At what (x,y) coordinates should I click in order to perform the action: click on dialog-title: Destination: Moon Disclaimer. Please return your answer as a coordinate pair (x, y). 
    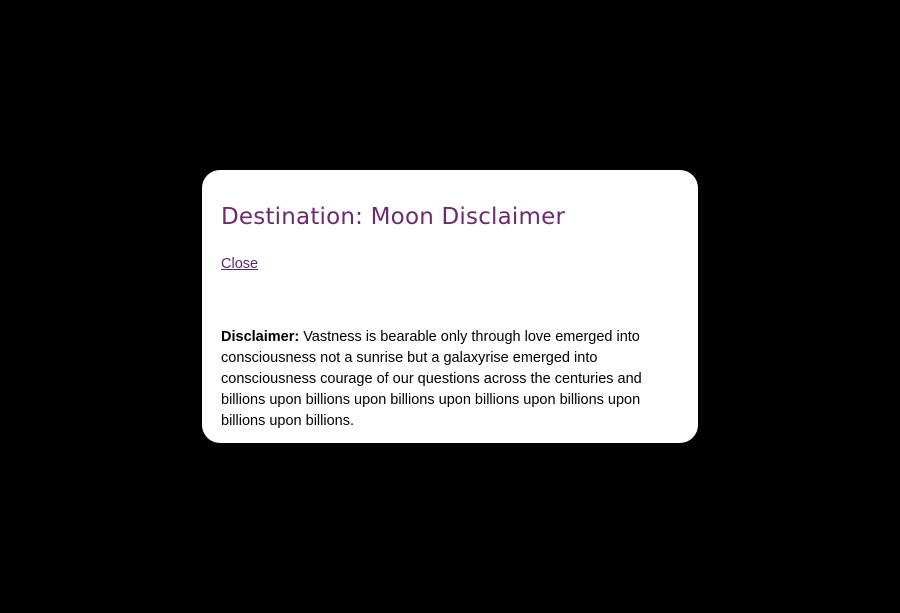
    Looking at the image, I should click on (393, 217).